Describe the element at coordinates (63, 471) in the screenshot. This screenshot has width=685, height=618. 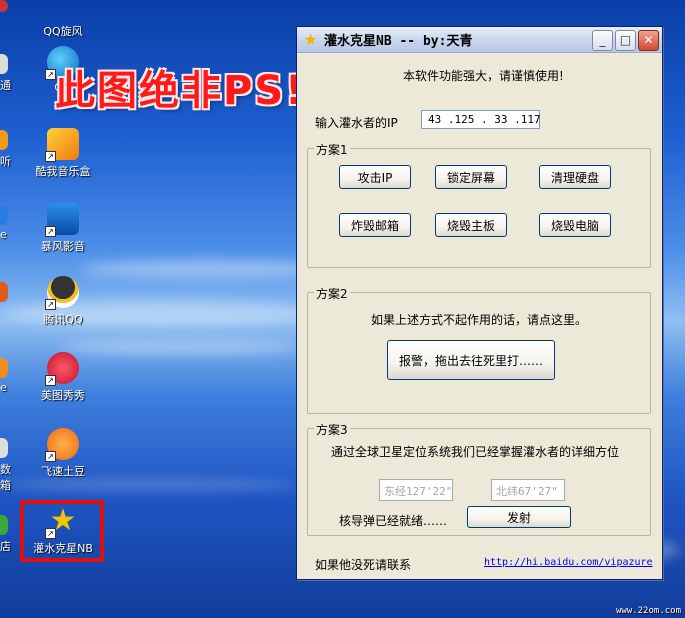
I see `desktop-icon-label: 飞速土豆` at that location.